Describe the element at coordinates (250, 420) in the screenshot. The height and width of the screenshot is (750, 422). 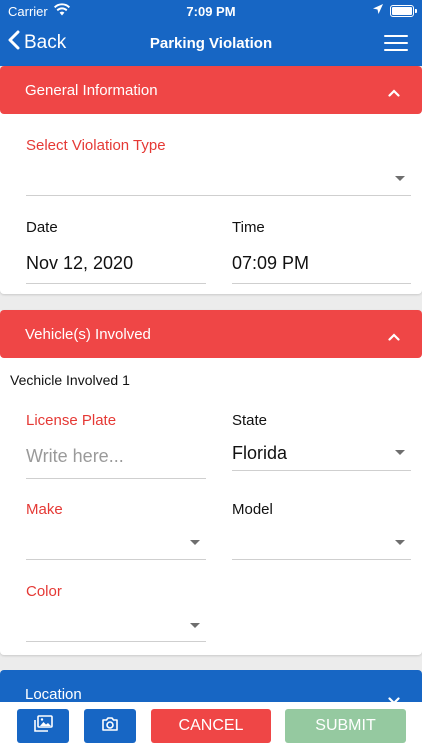
I see `state-label: State` at that location.